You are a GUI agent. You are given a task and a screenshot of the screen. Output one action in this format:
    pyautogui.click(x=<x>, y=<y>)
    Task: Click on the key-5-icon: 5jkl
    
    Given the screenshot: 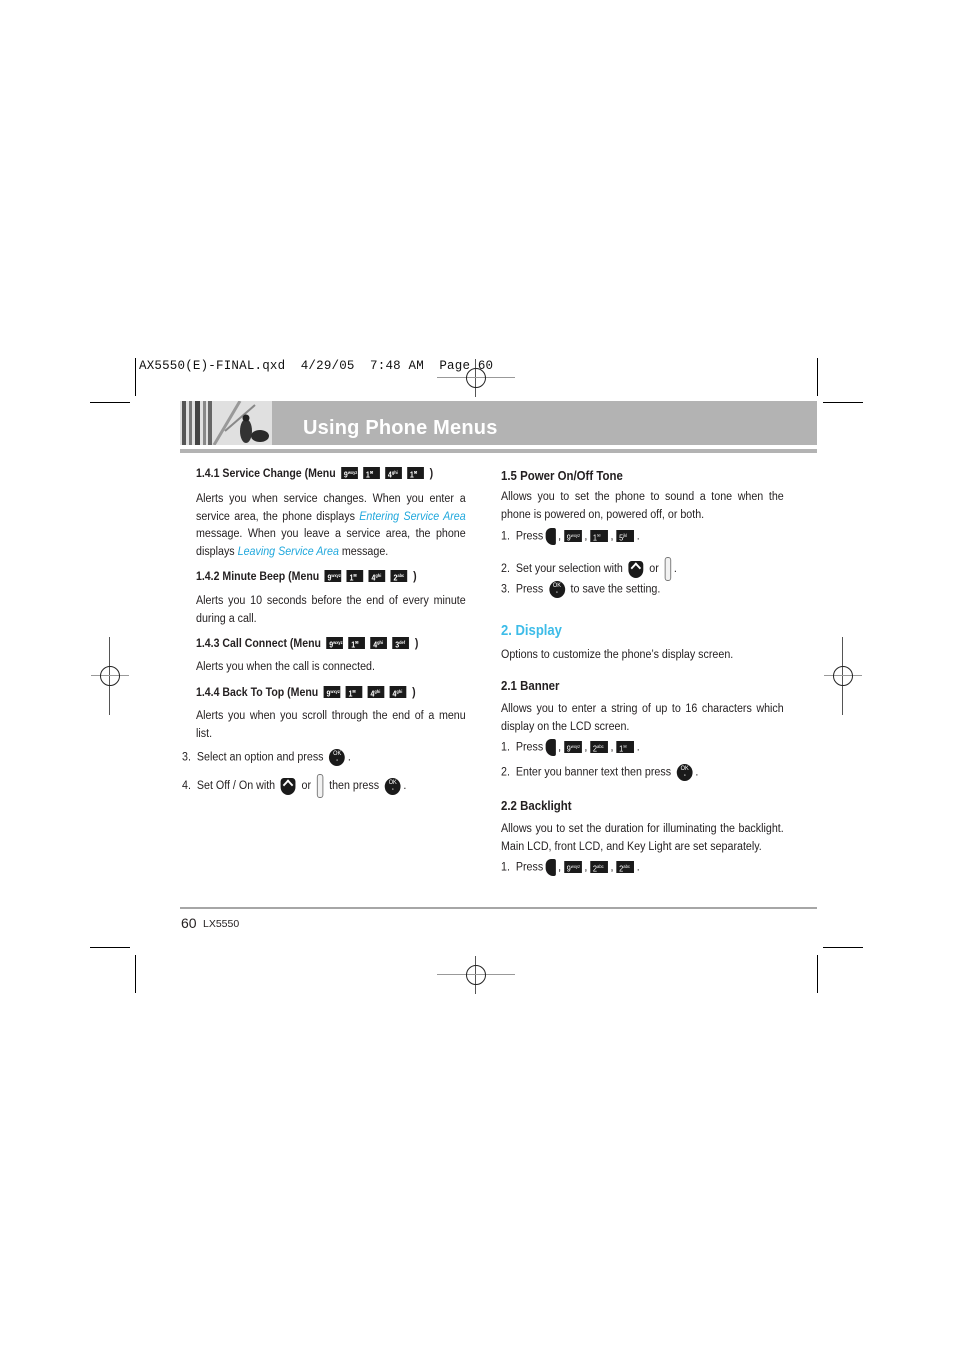 What is the action you would take?
    pyautogui.click(x=625, y=535)
    